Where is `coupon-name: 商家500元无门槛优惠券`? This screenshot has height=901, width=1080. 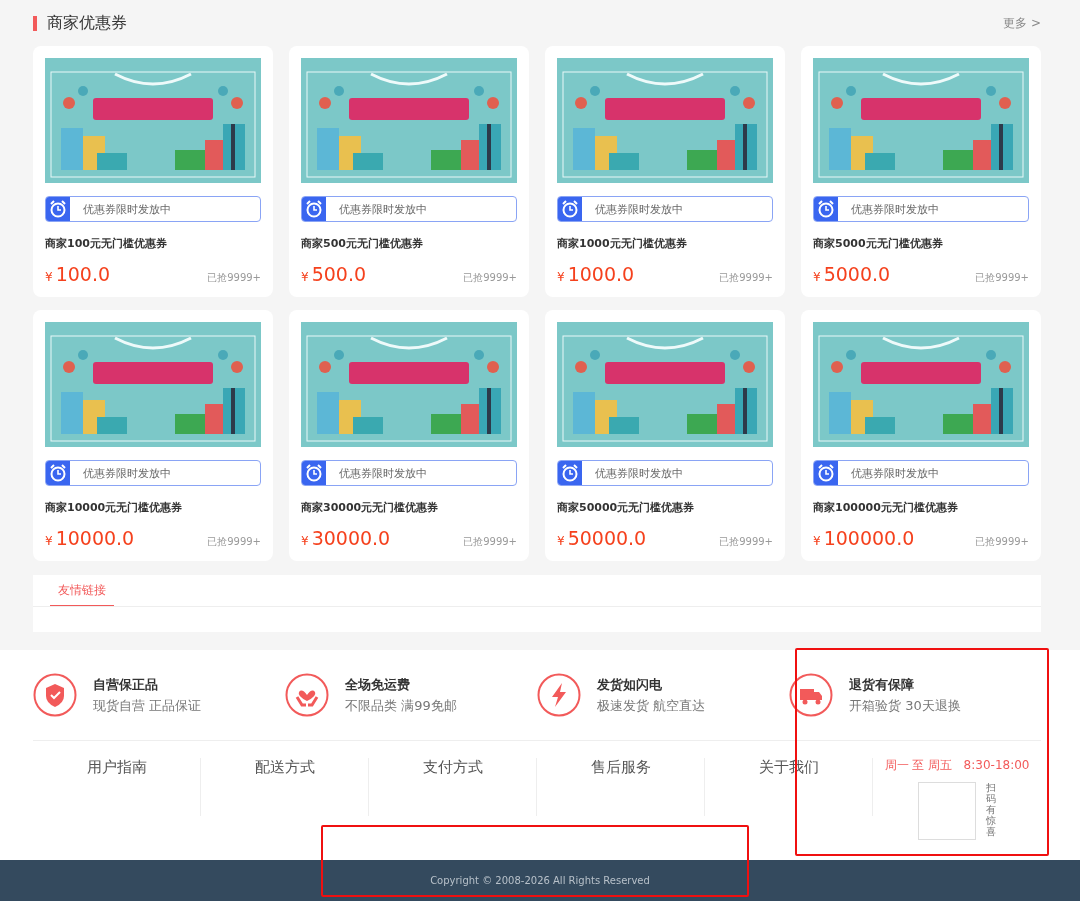
coupon-name: 商家500元无门槛优惠券 is located at coordinates (362, 243).